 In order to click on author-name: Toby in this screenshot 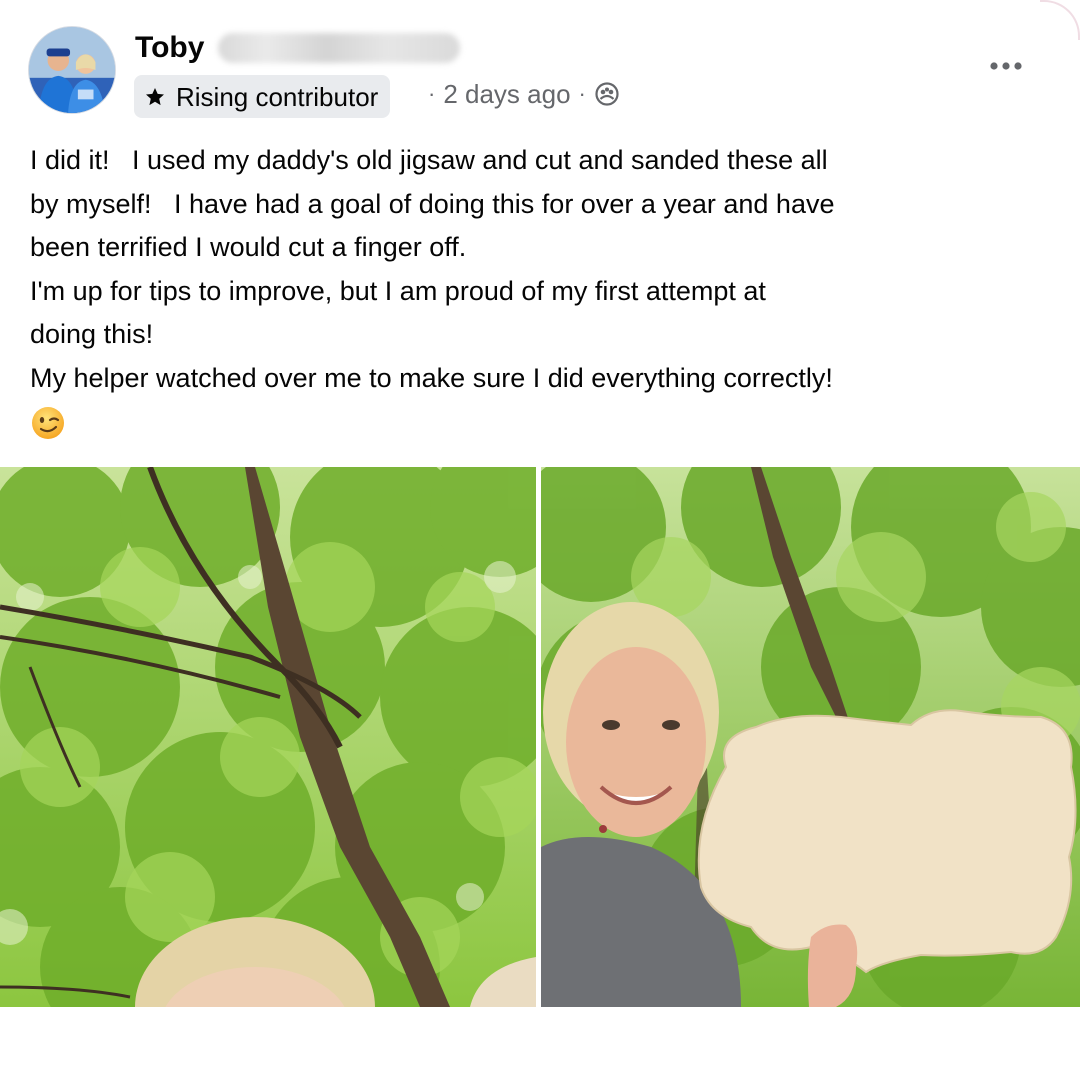, I will do `click(169, 48)`.